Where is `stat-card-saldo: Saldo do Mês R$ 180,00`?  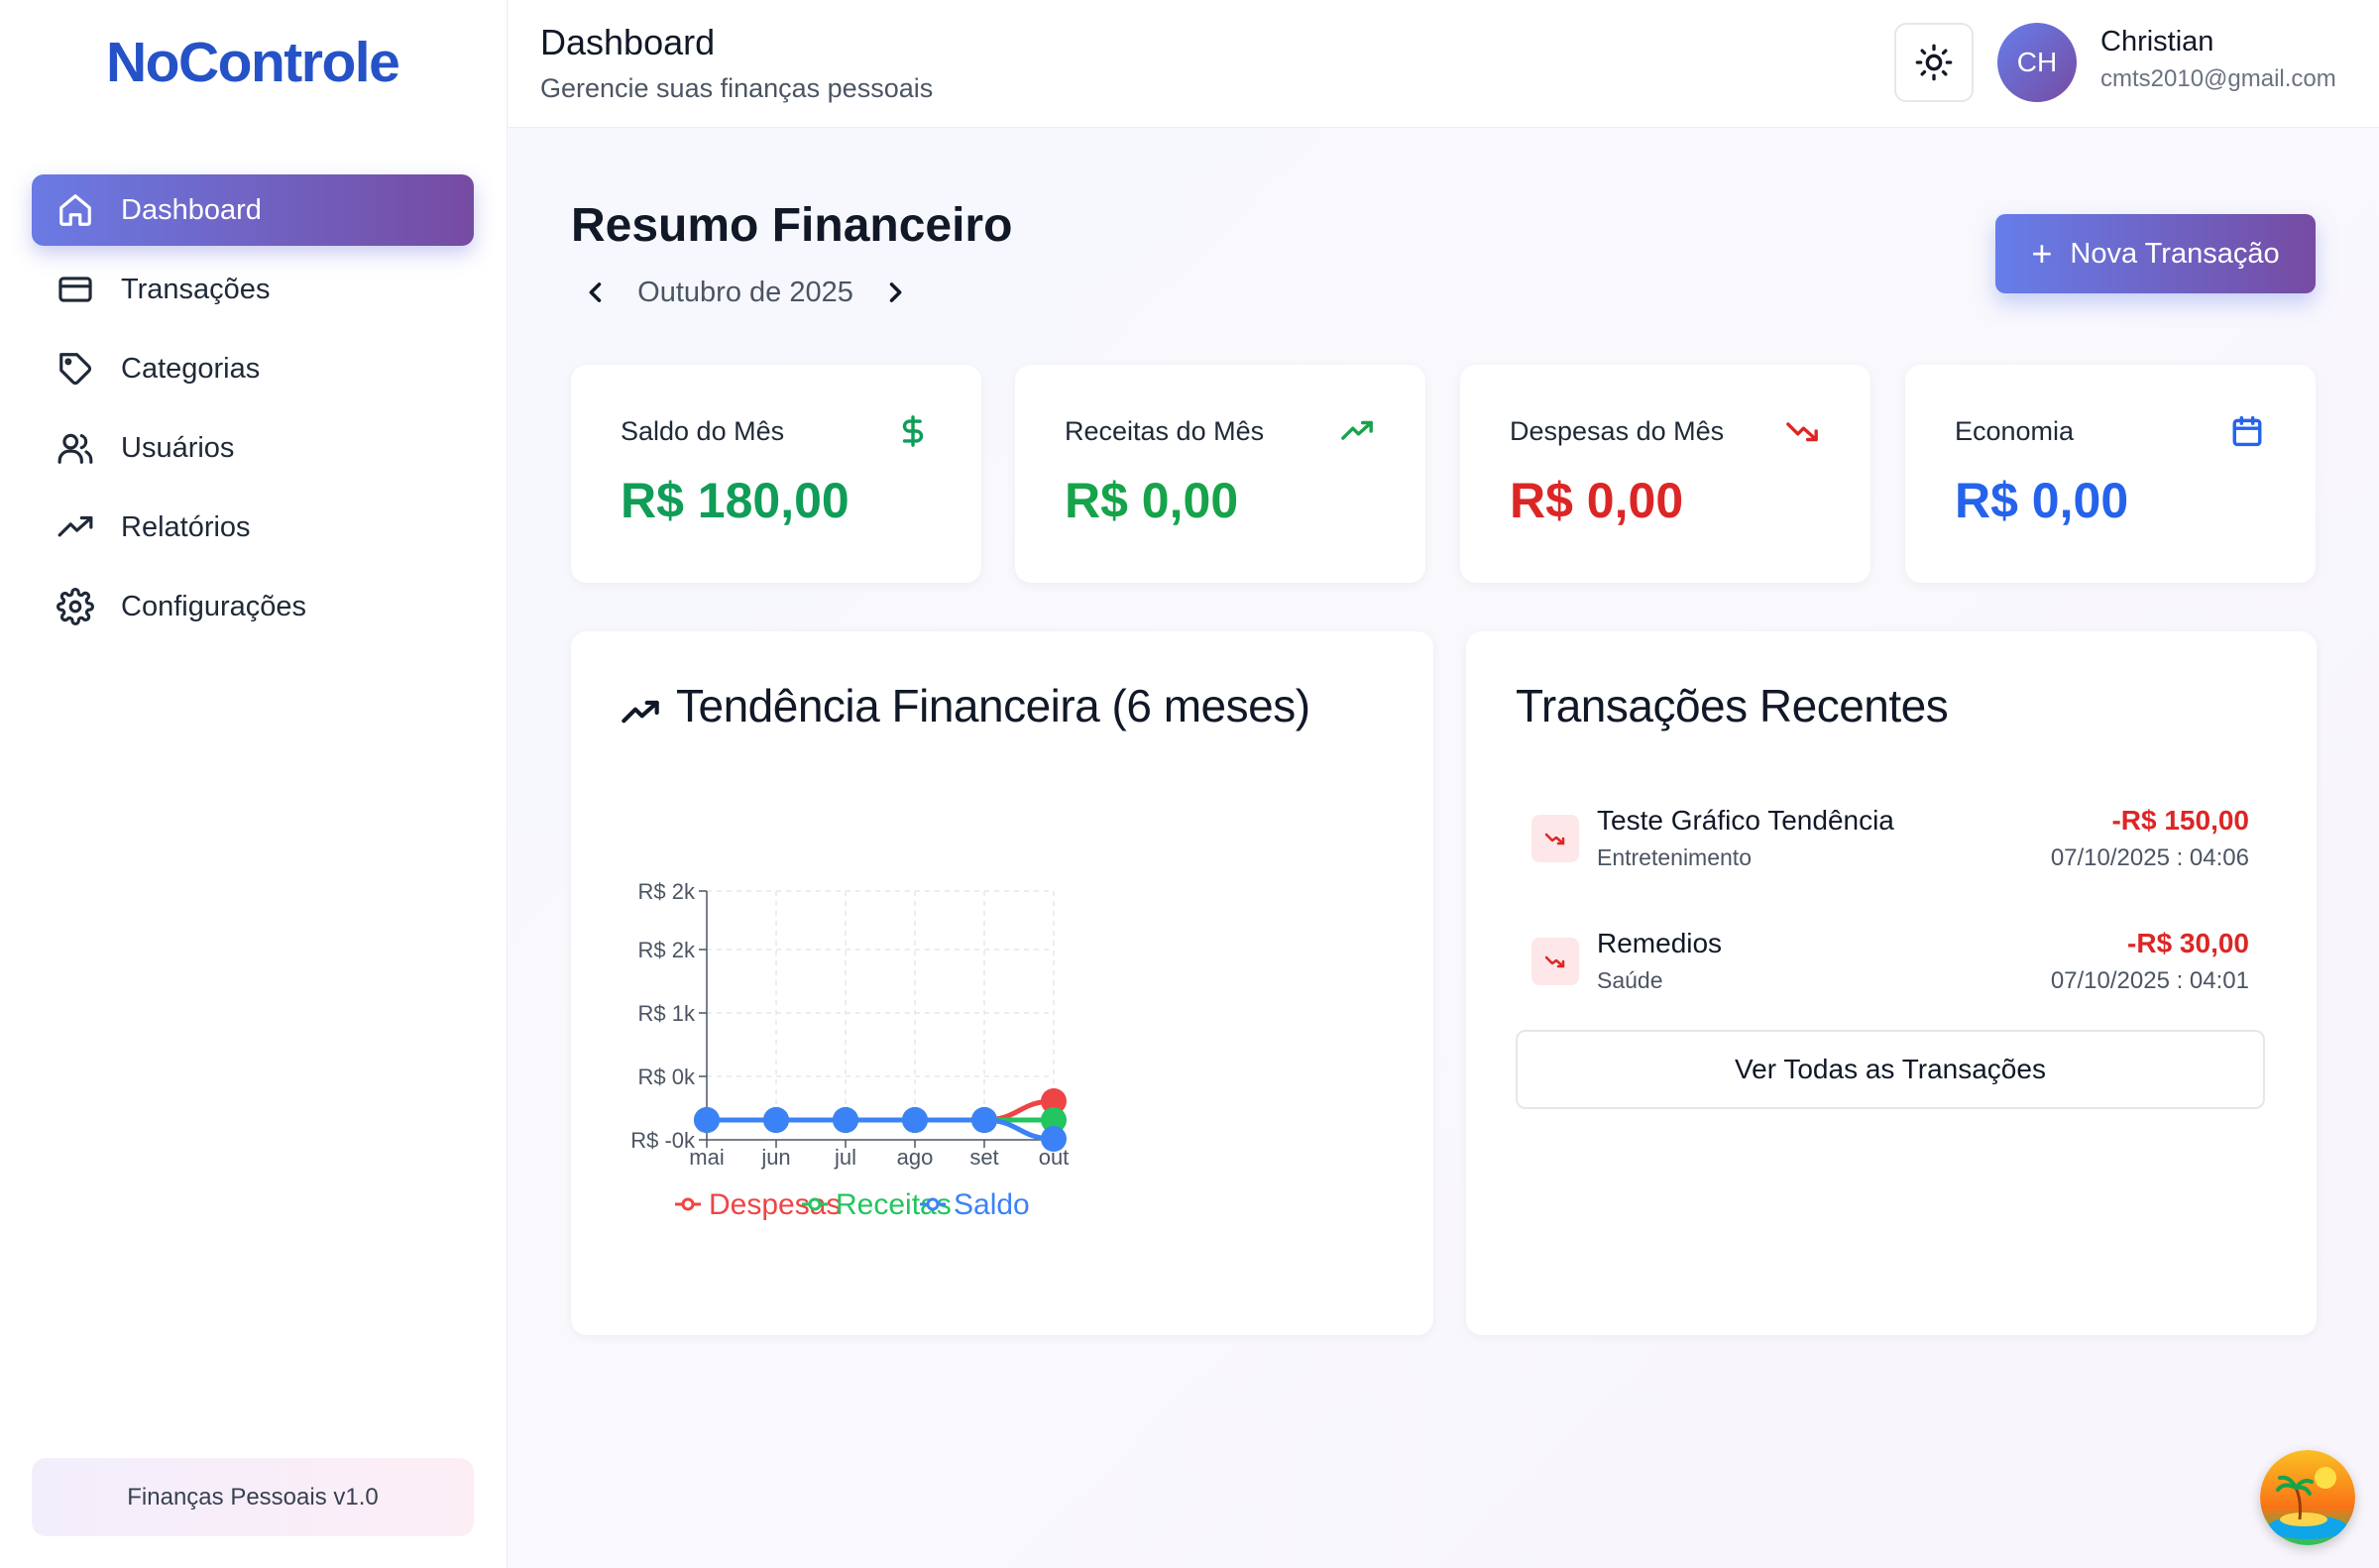
stat-card-saldo: Saldo do Mês R$ 180,00 is located at coordinates (776, 474).